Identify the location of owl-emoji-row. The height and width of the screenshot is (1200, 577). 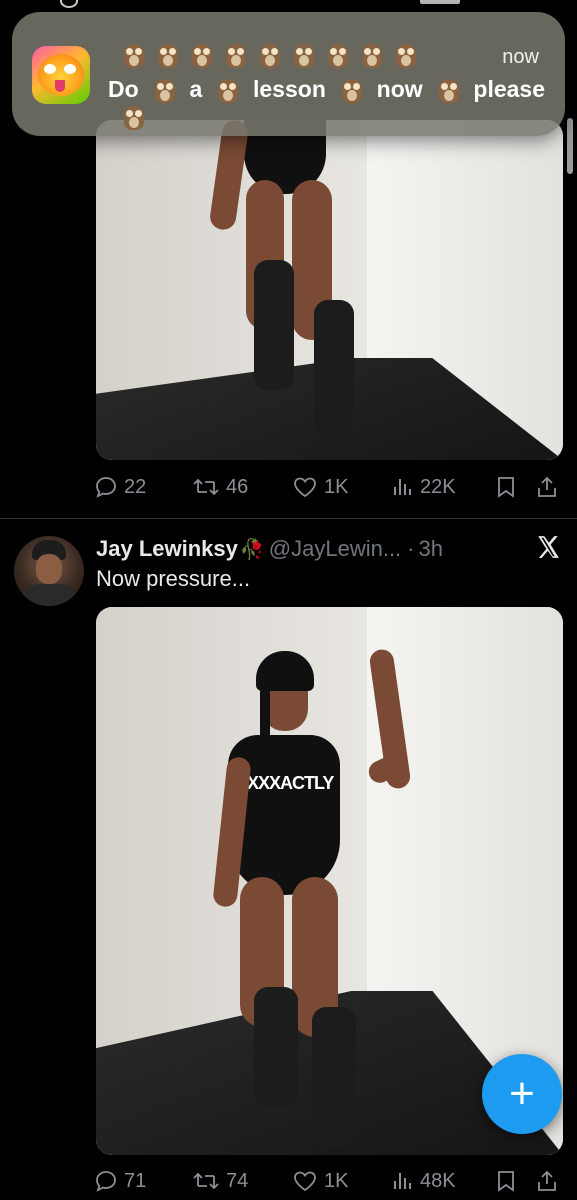
(270, 54).